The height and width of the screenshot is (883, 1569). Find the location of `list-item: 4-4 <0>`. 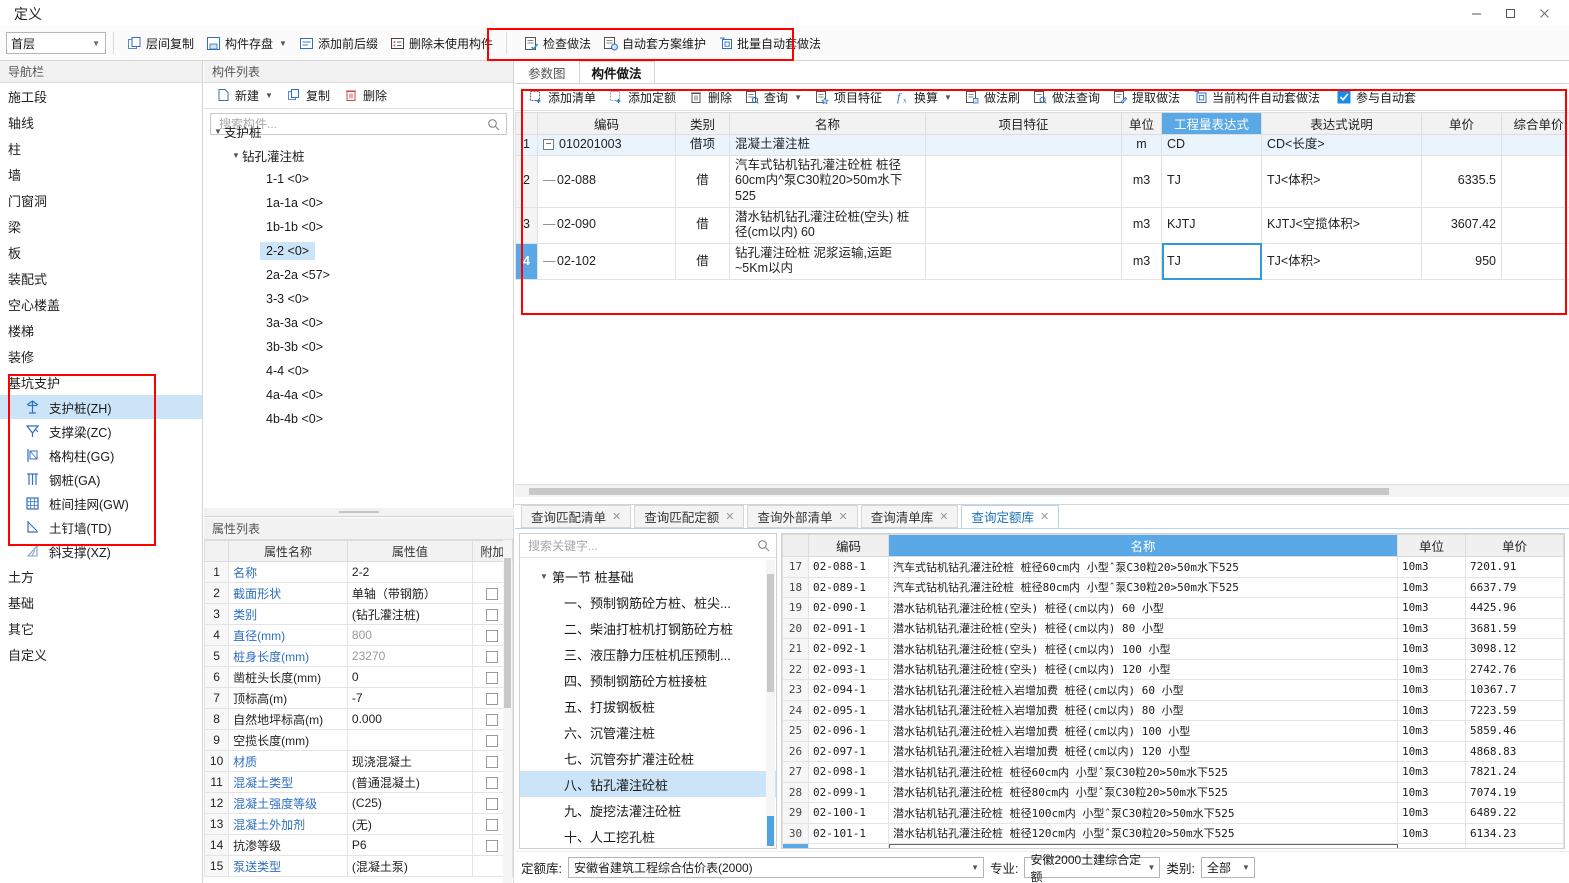

list-item: 4-4 <0> is located at coordinates (358, 371).